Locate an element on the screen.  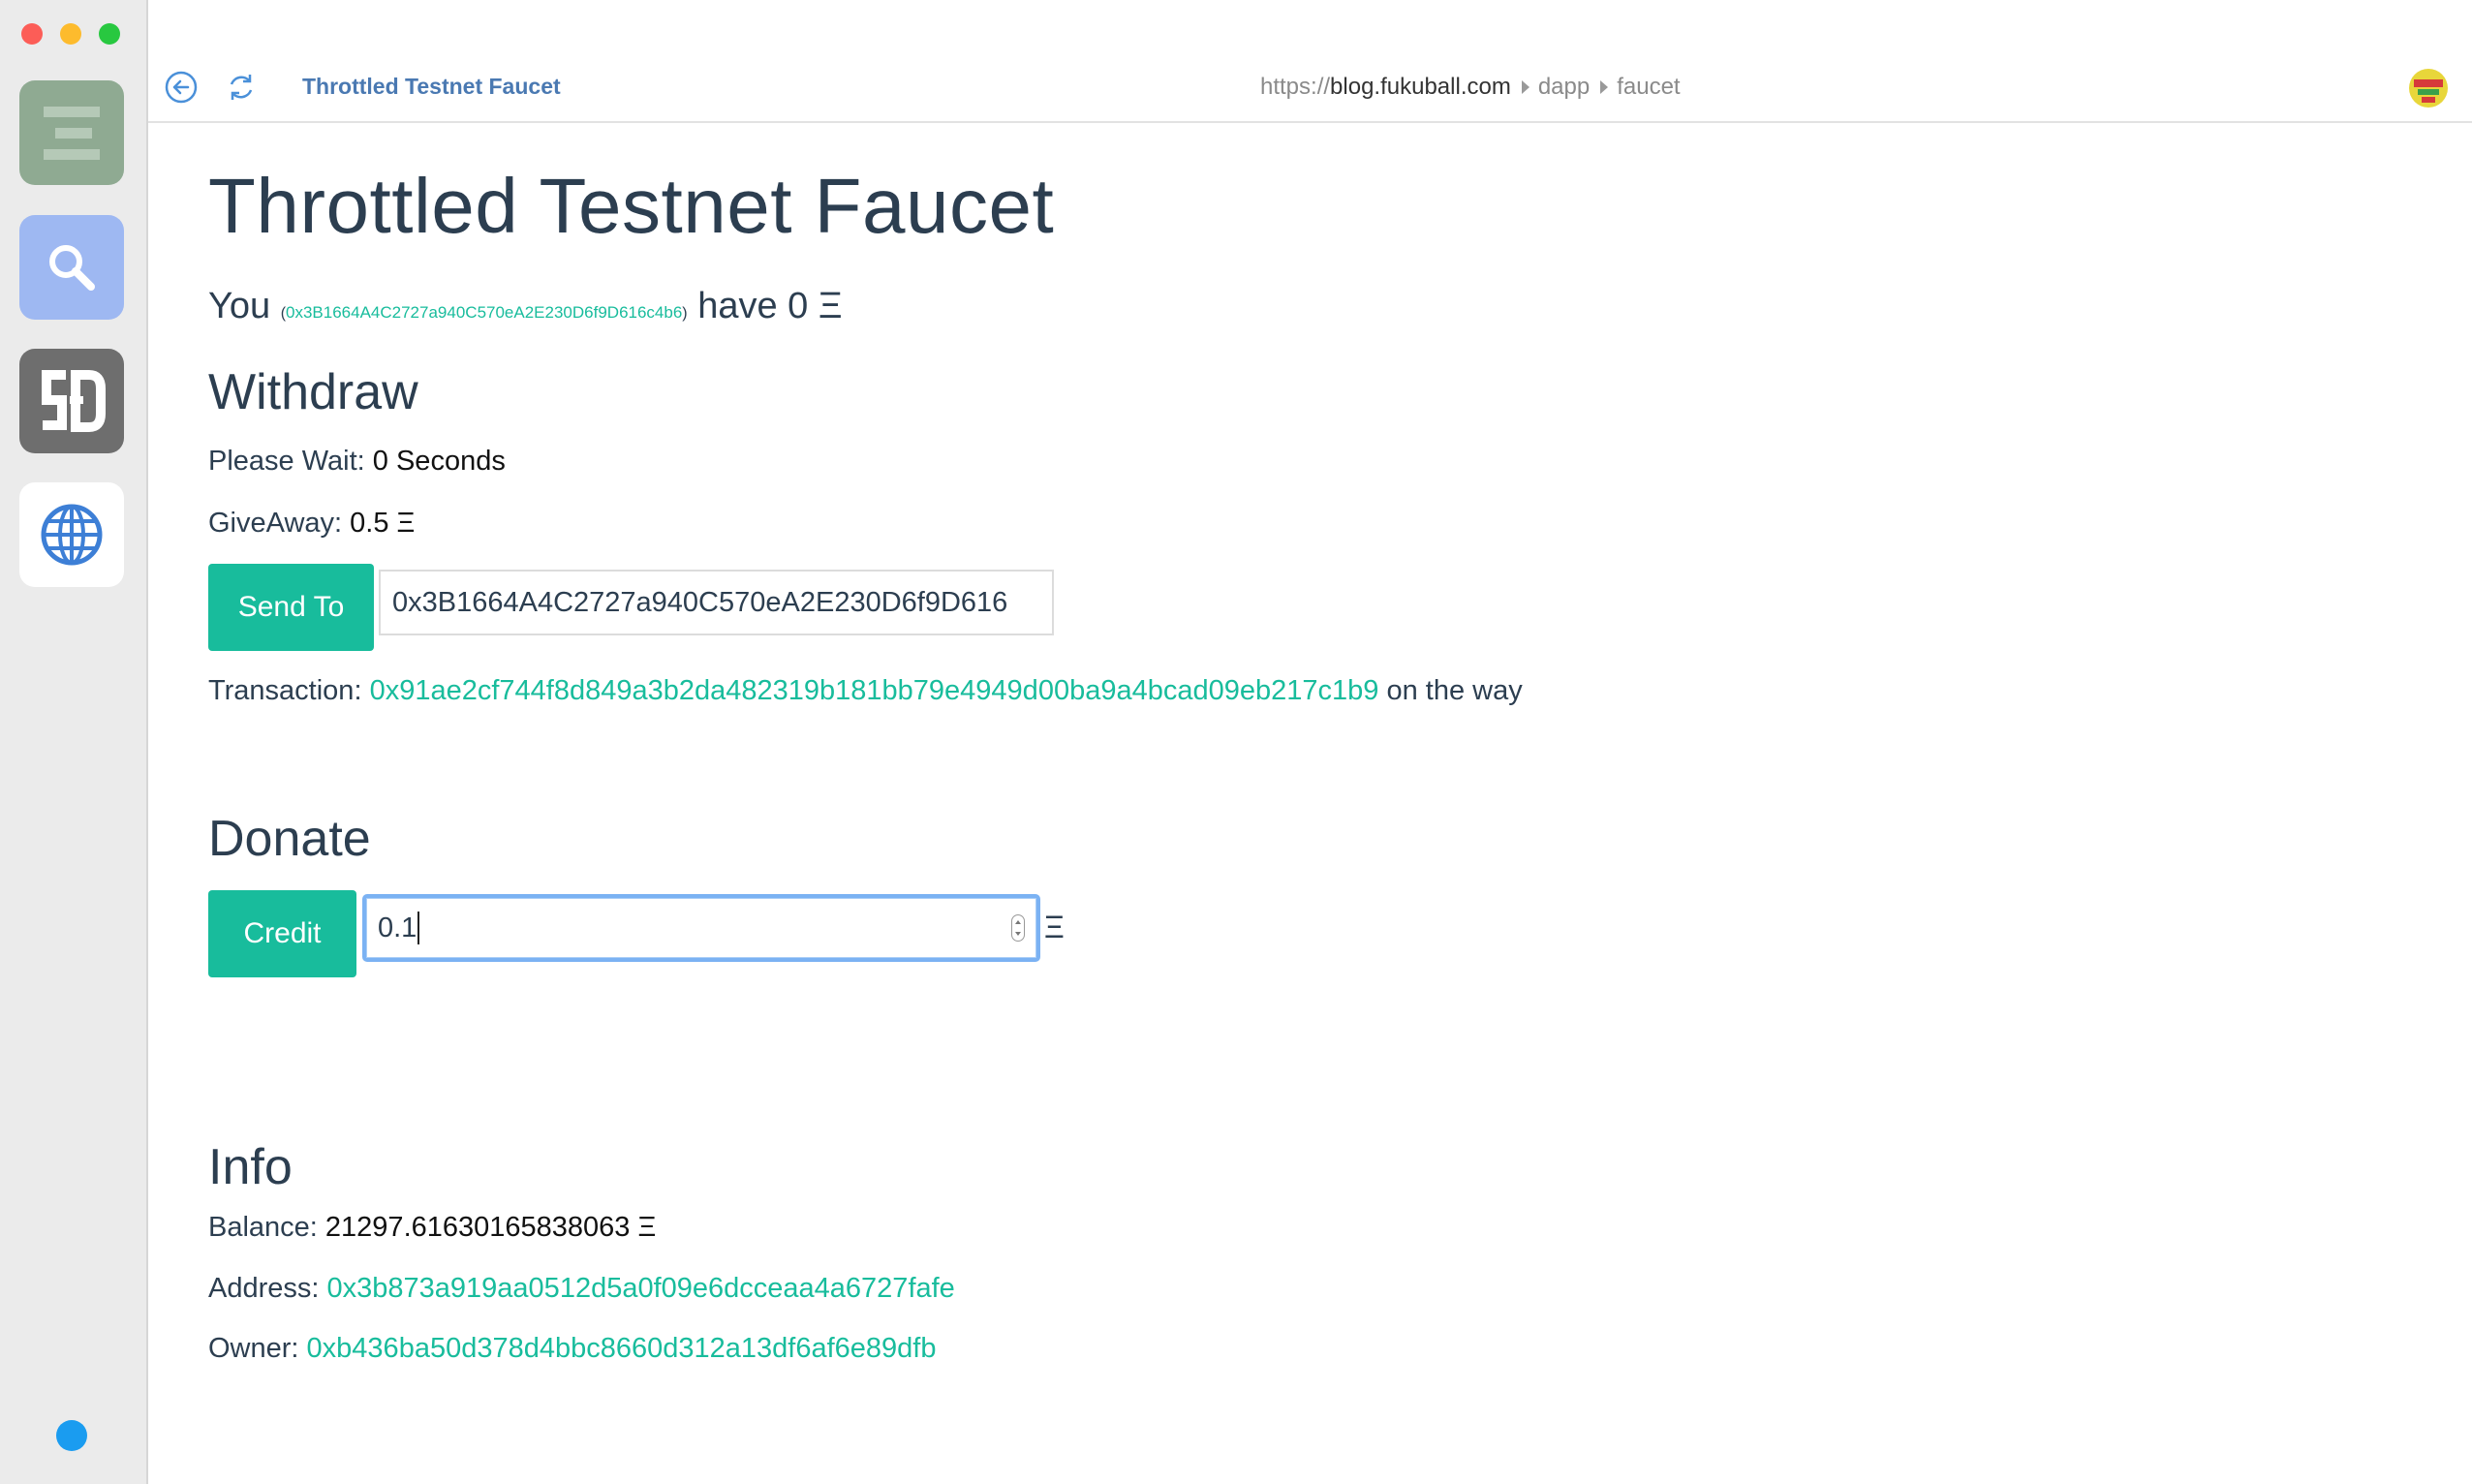
sidebar-app-sd is located at coordinates (71, 401).